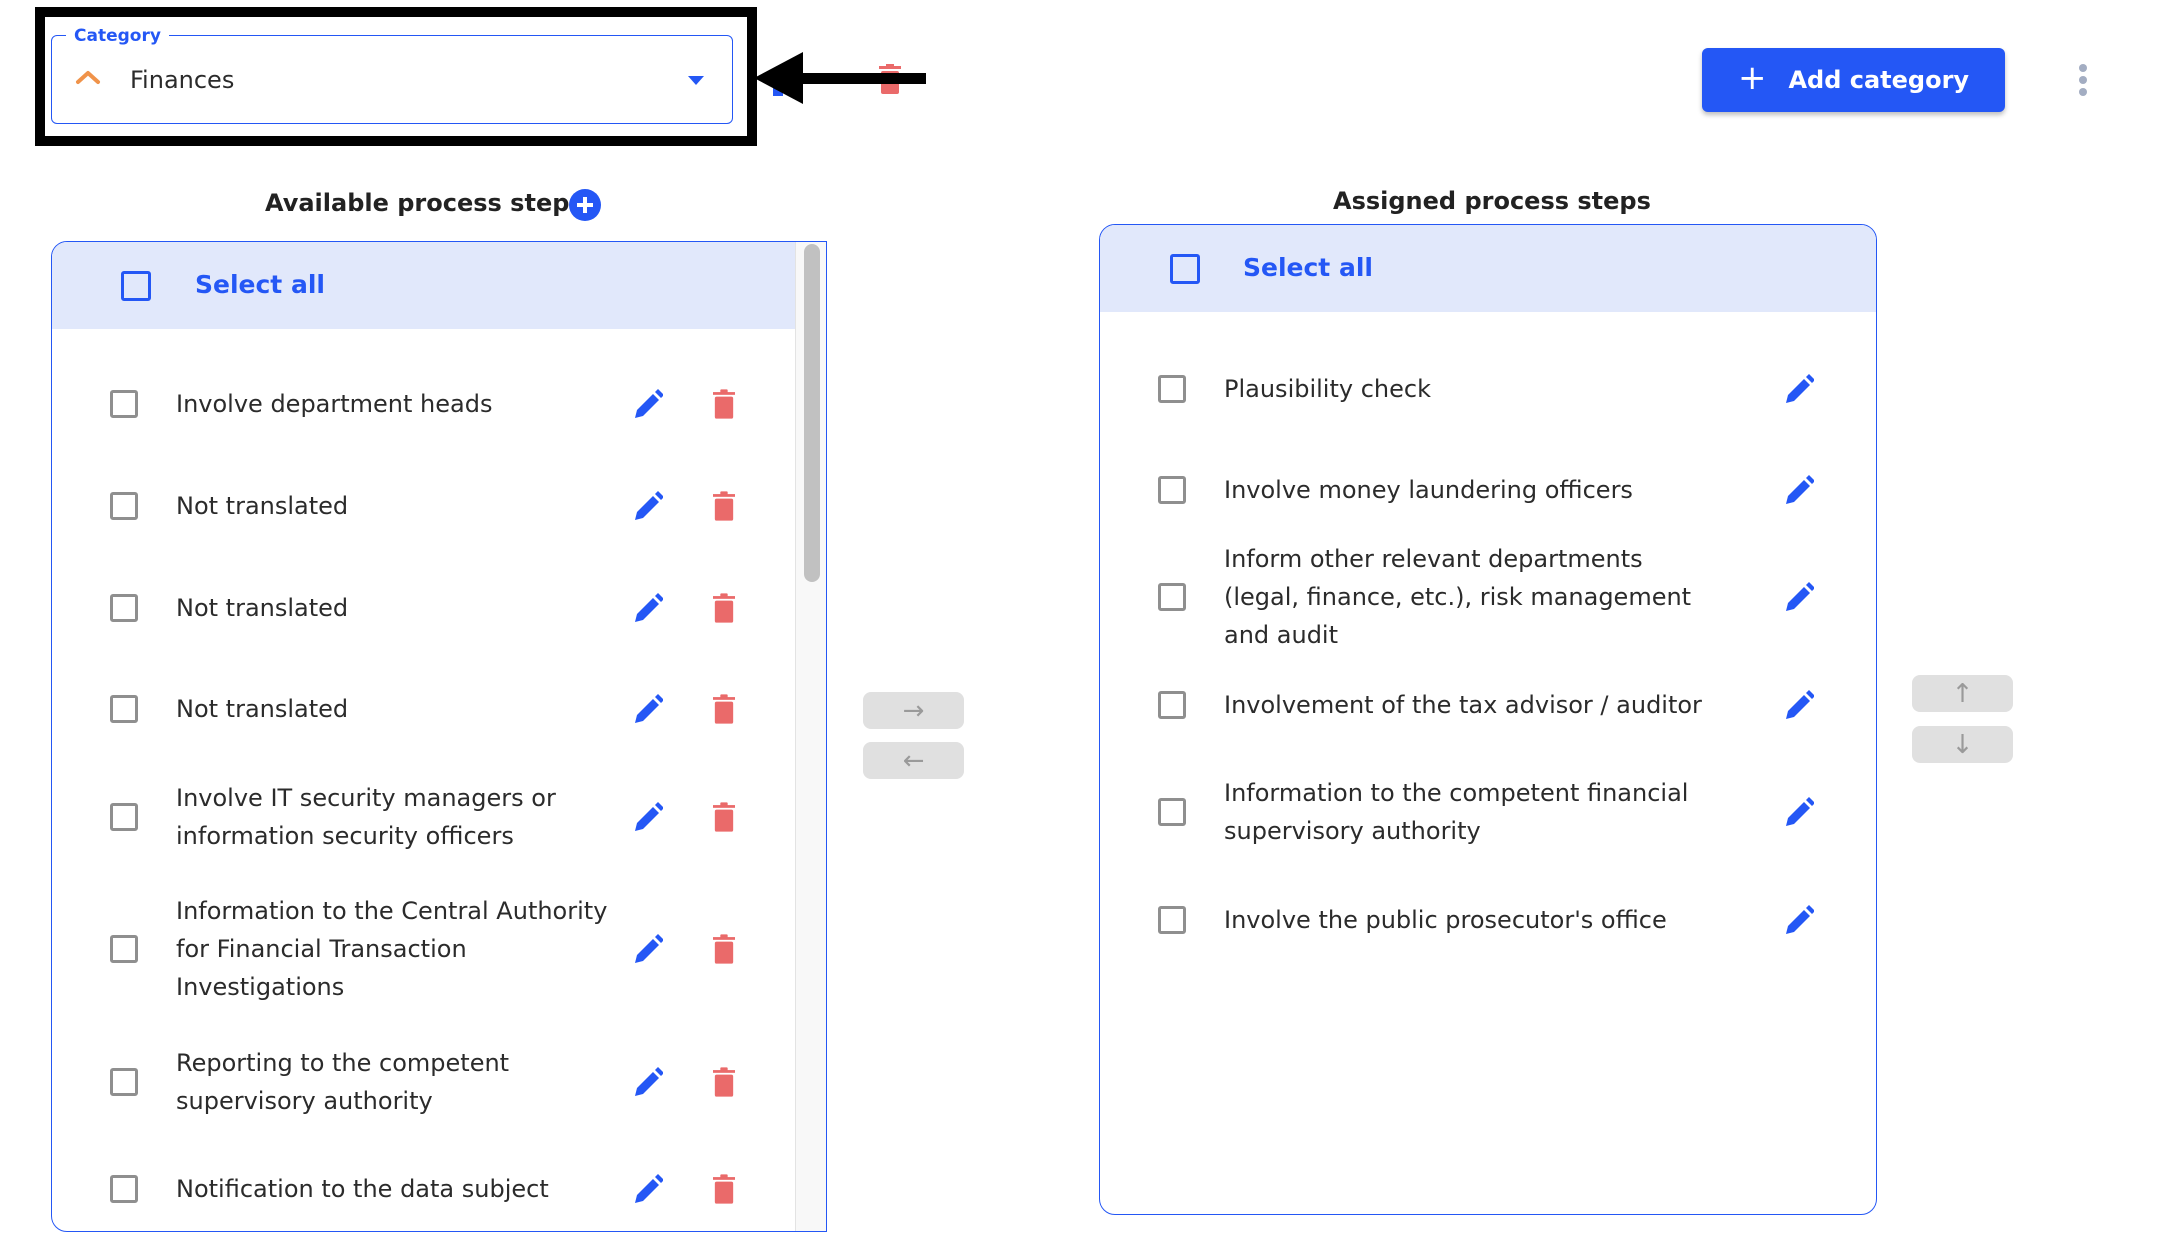 This screenshot has width=2162, height=1260. I want to click on chevron-up-icon, so click(88, 77).